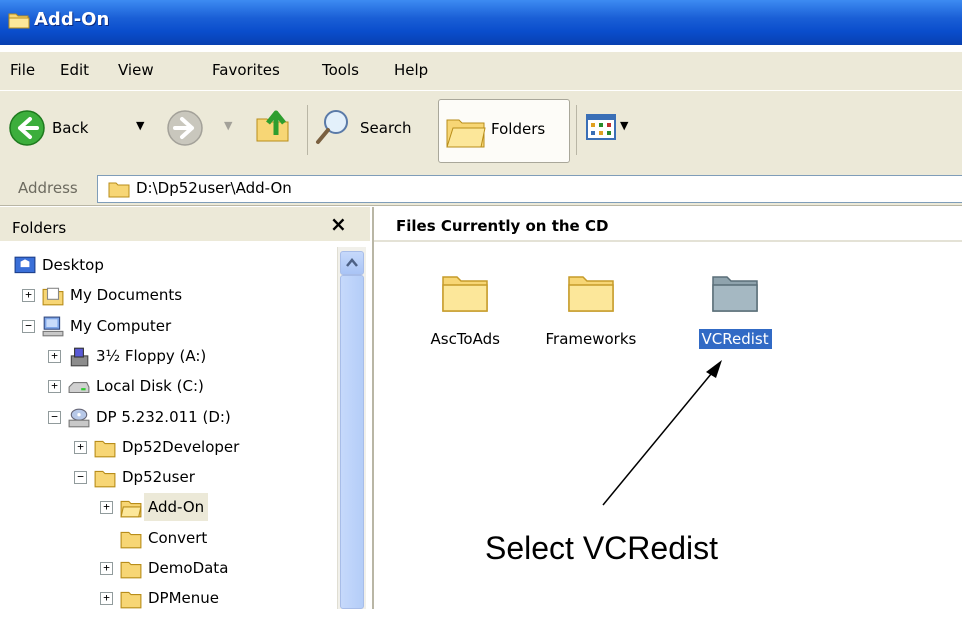 This screenshot has width=962, height=619. What do you see at coordinates (48, 188) in the screenshot?
I see `address-label: Address` at bounding box center [48, 188].